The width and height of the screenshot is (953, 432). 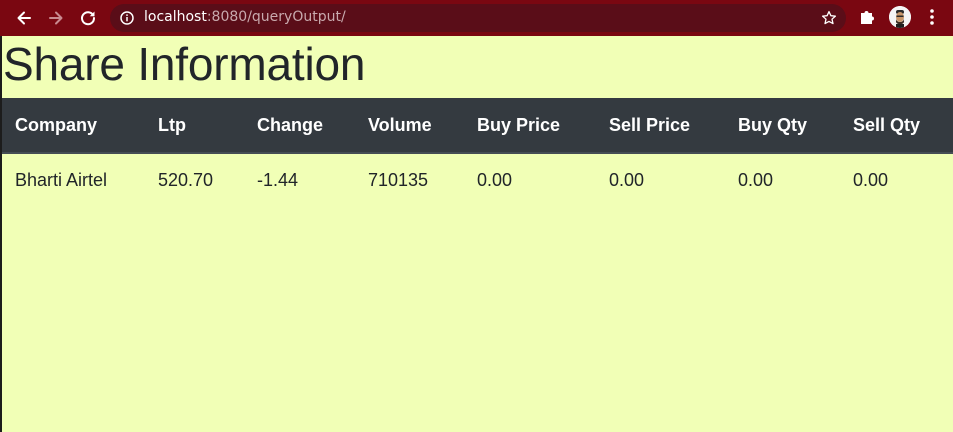 I want to click on star-icon, so click(x=829, y=18).